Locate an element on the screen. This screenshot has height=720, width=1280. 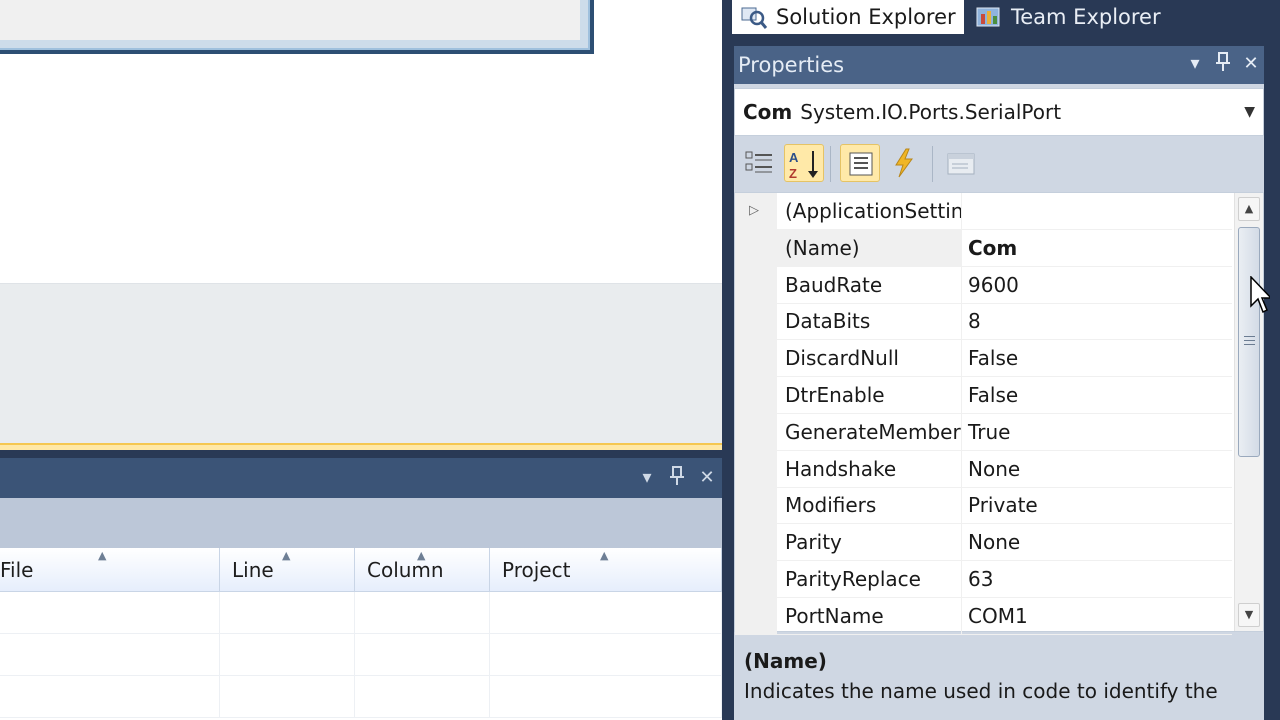
property-name: ParityReplace is located at coordinates (869, 579).